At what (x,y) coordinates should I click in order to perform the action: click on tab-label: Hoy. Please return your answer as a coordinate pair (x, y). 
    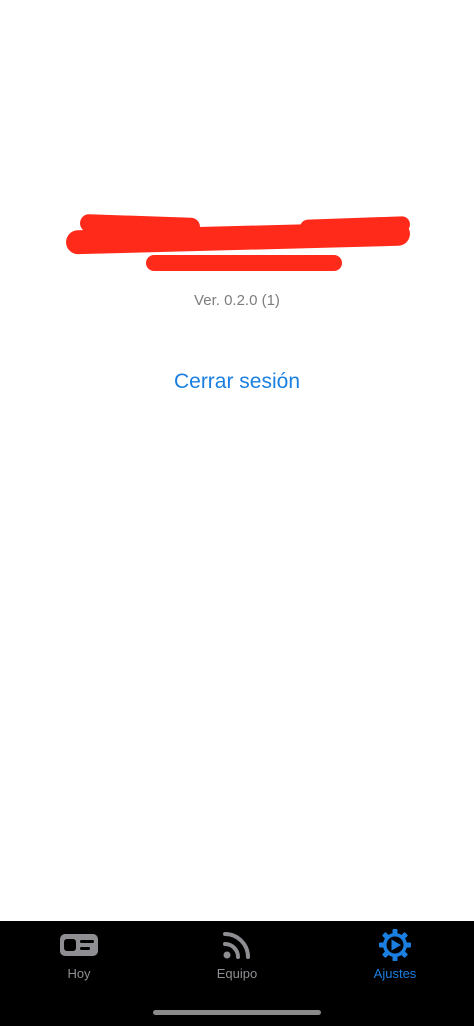
    Looking at the image, I should click on (79, 973).